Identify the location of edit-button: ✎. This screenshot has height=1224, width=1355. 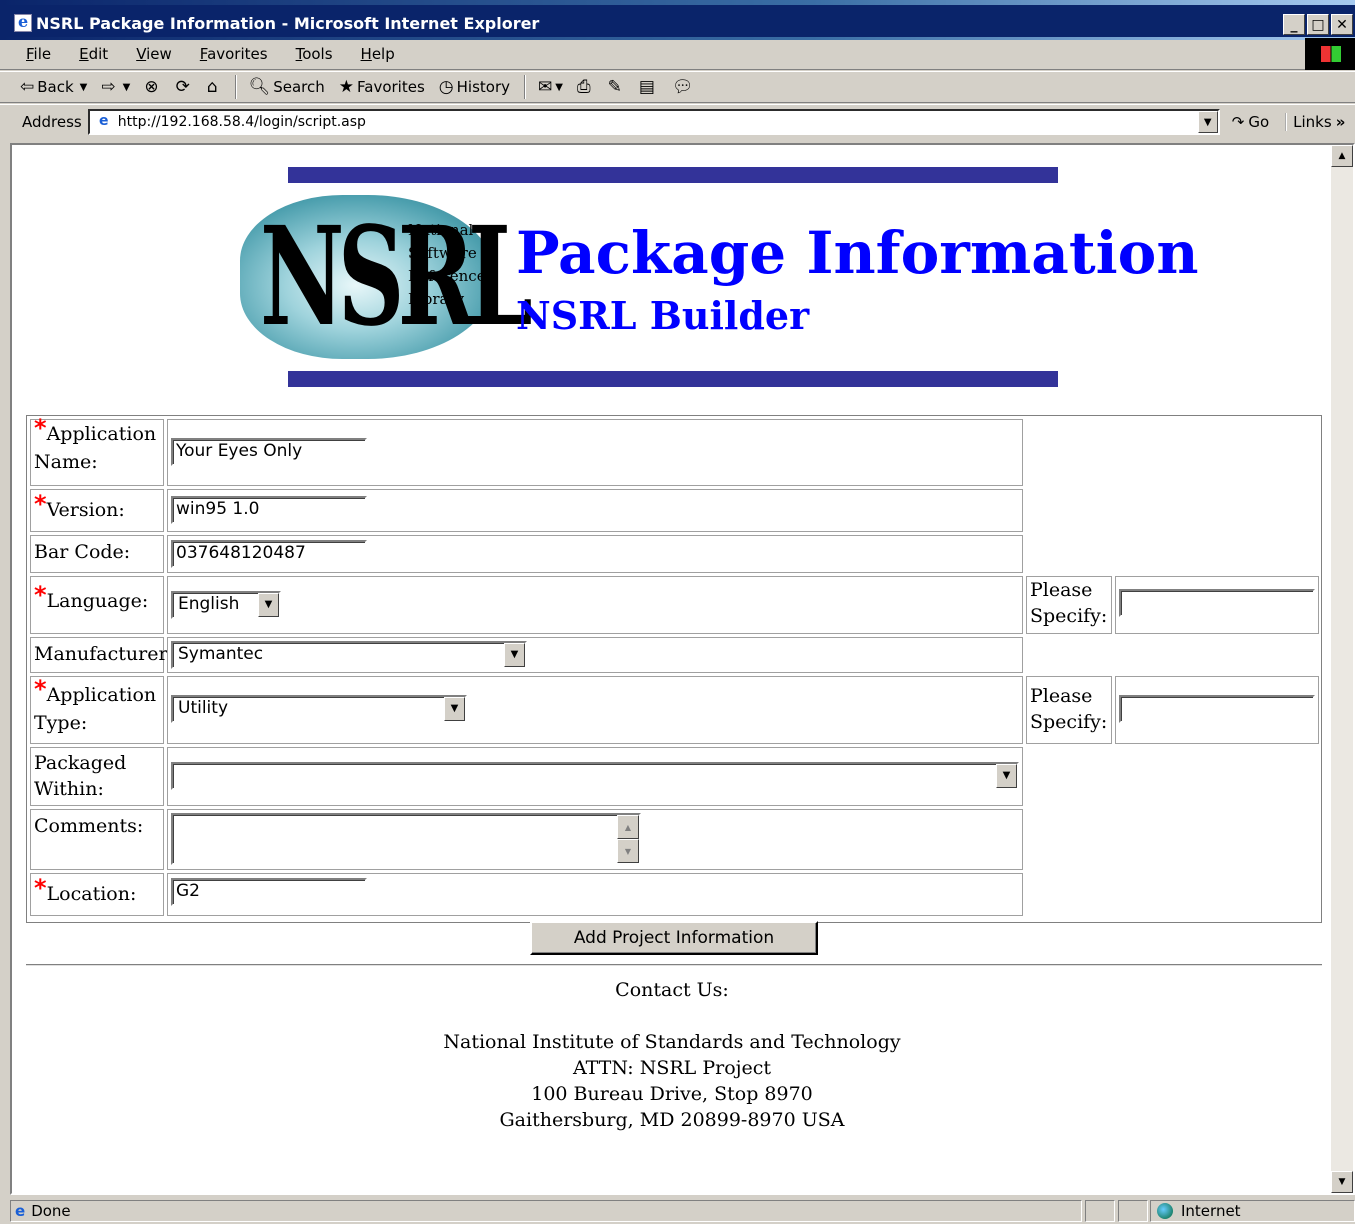
(616, 87).